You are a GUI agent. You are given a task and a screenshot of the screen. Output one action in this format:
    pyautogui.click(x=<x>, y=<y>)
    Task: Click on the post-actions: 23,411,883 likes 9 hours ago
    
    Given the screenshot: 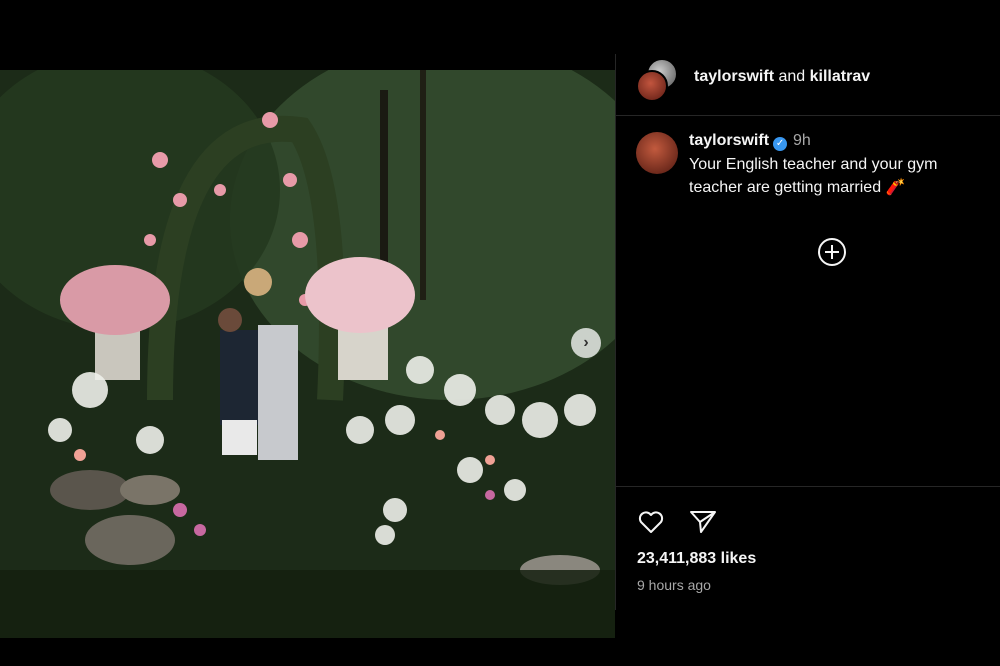 What is the action you would take?
    pyautogui.click(x=808, y=548)
    